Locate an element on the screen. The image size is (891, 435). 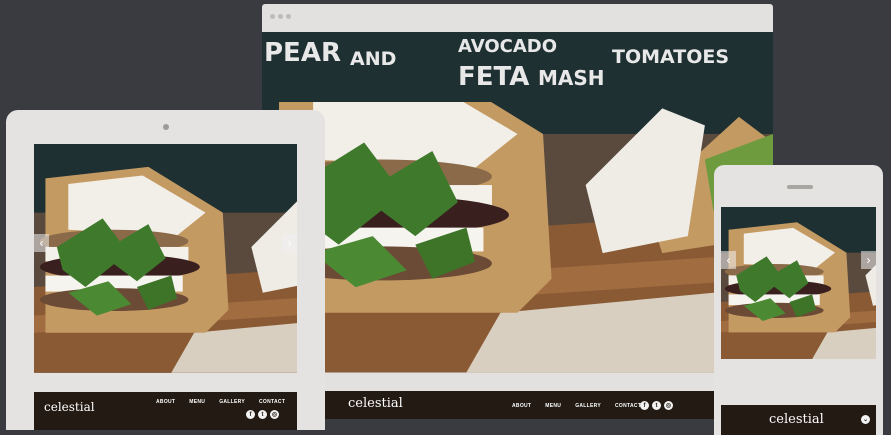
phone-mockup: ‹ › celestial ⌄ is located at coordinates (798, 300).